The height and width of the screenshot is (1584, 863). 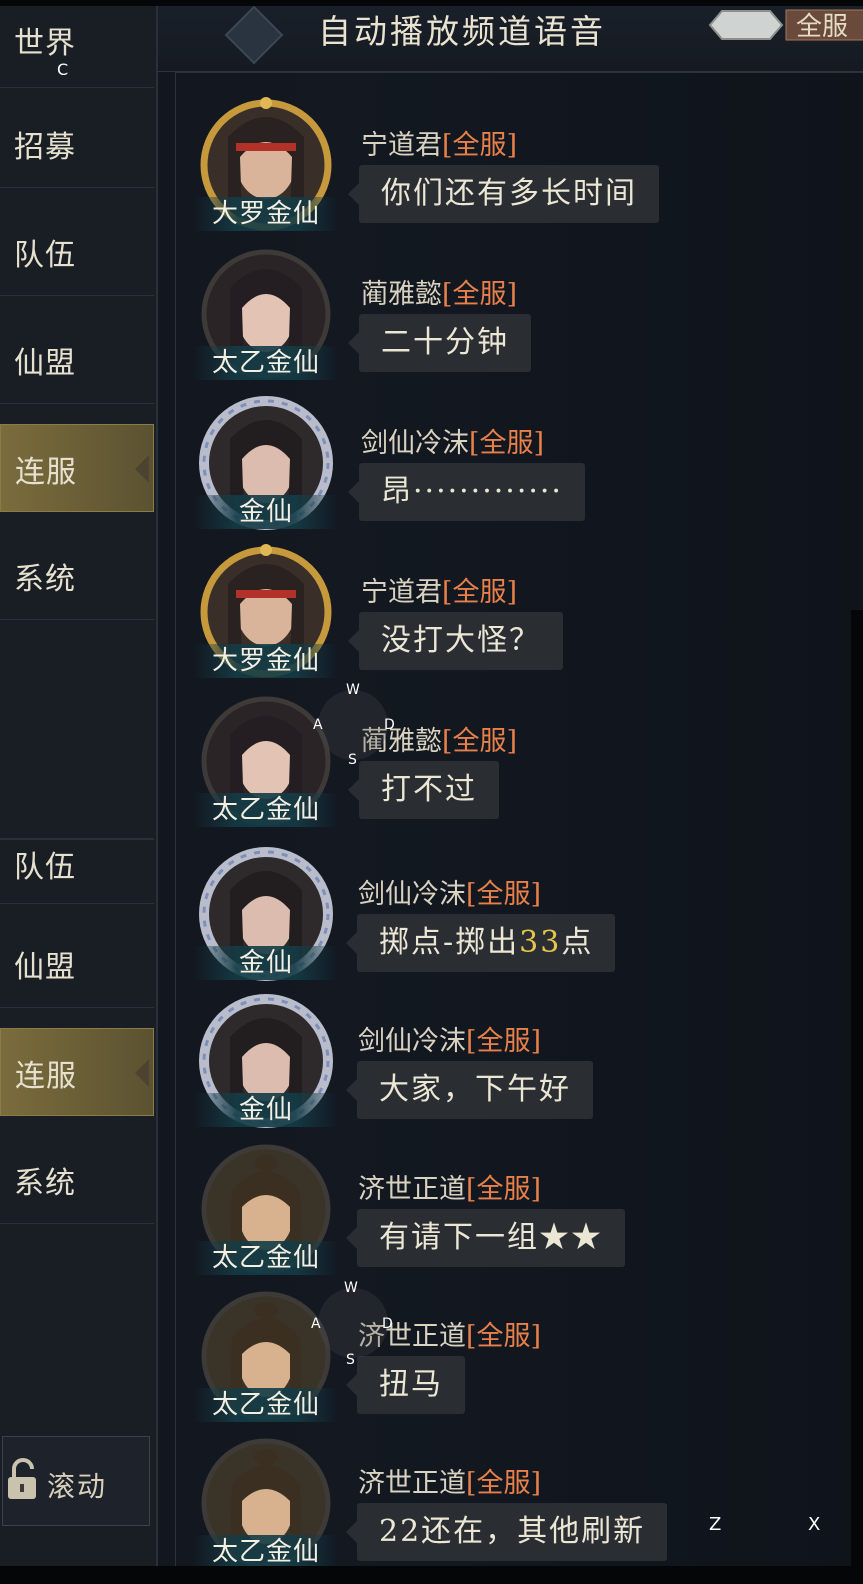 I want to click on lock-icon, so click(x=22, y=1478).